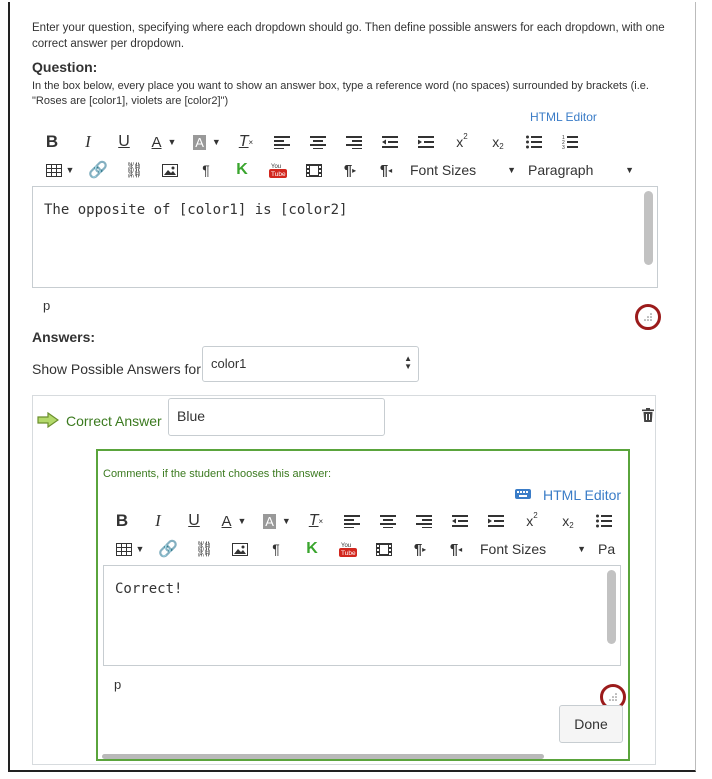  Describe the element at coordinates (47, 305) in the screenshot. I see `question-path-indicator: p` at that location.